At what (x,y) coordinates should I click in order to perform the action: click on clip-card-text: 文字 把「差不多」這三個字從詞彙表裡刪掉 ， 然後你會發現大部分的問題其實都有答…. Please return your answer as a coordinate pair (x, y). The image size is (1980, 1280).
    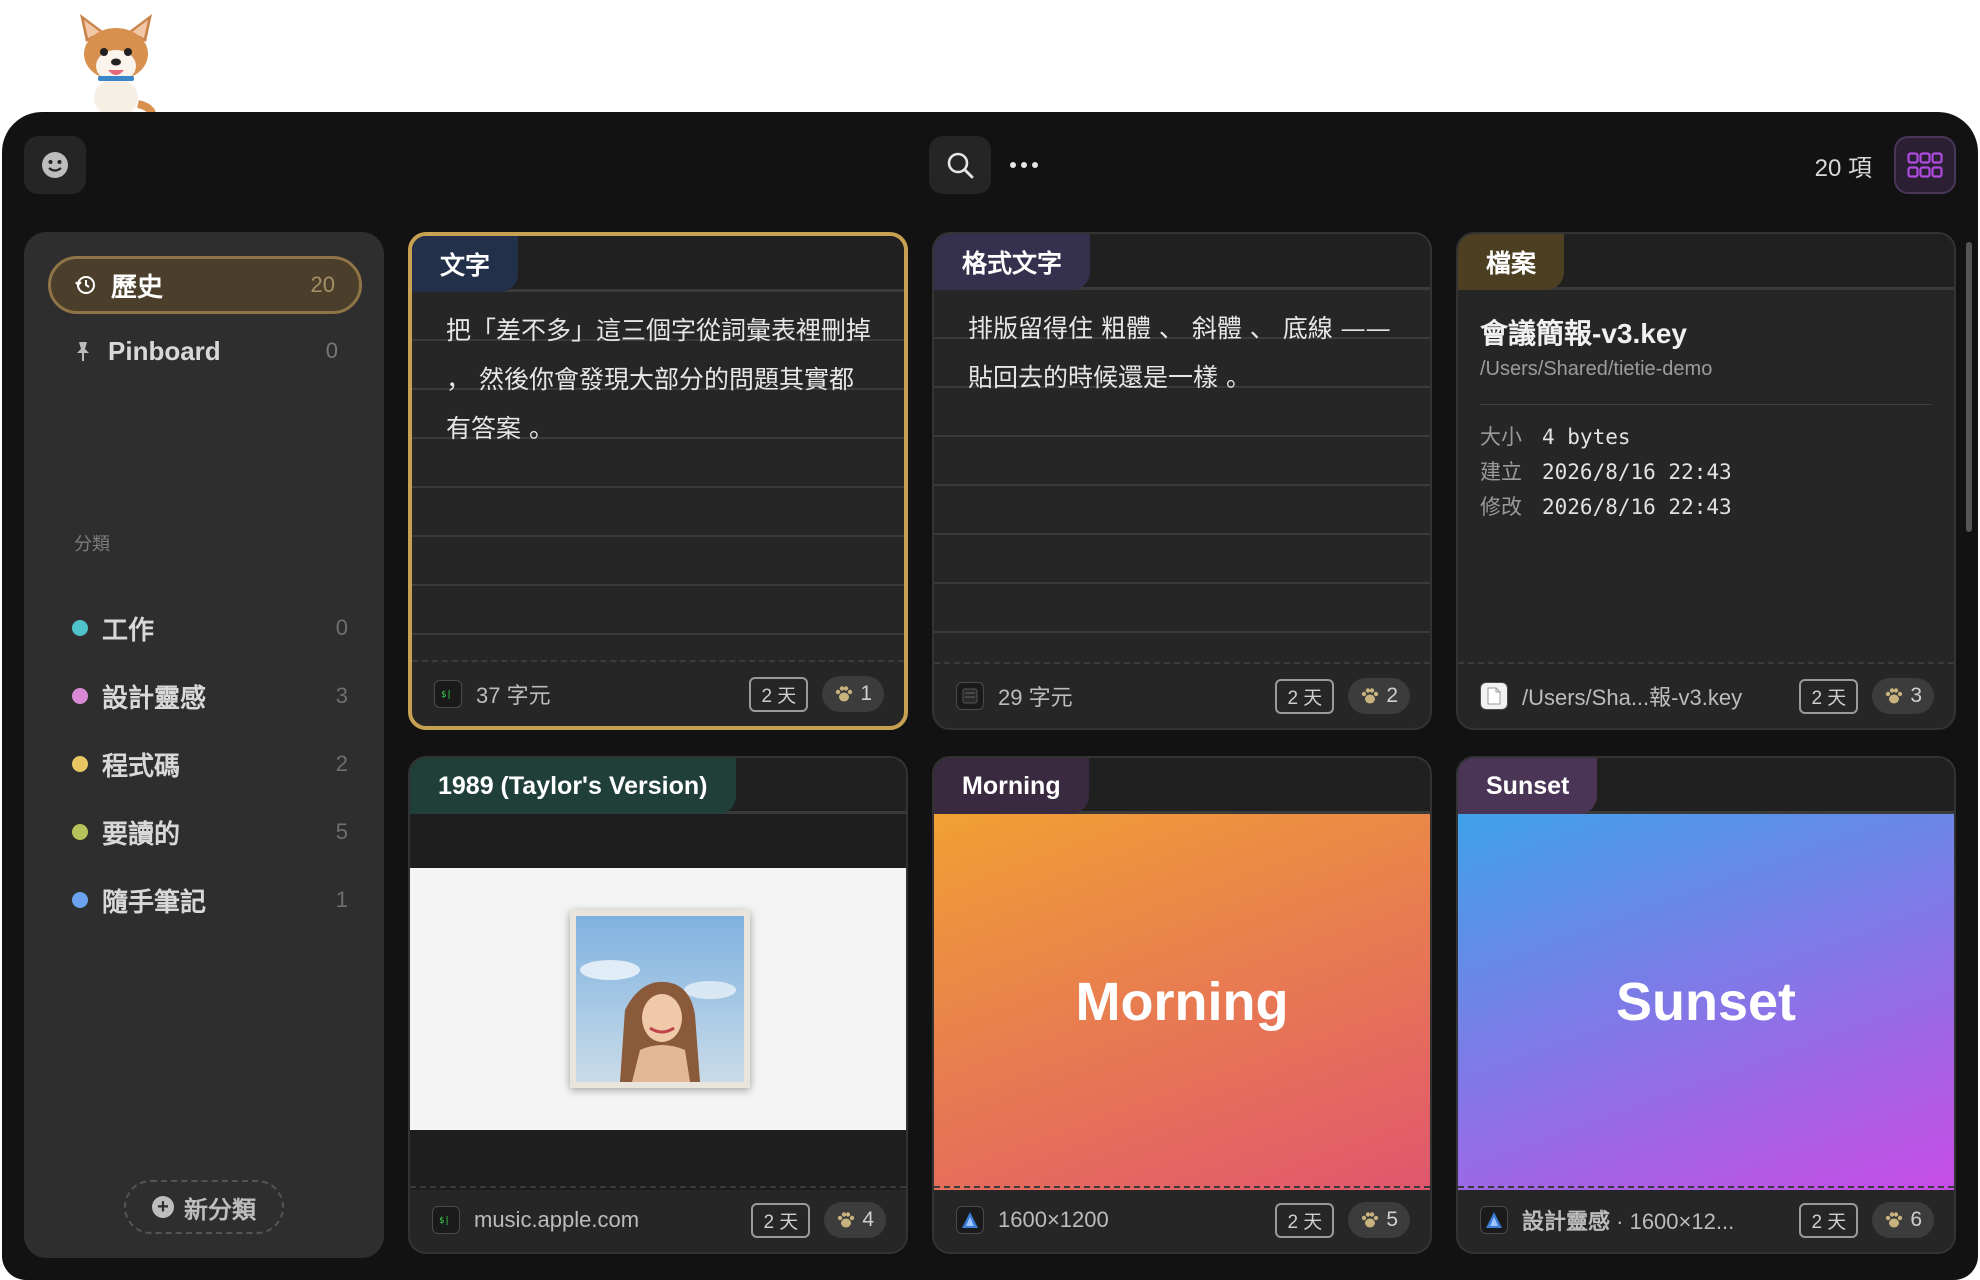
    Looking at the image, I should click on (658, 481).